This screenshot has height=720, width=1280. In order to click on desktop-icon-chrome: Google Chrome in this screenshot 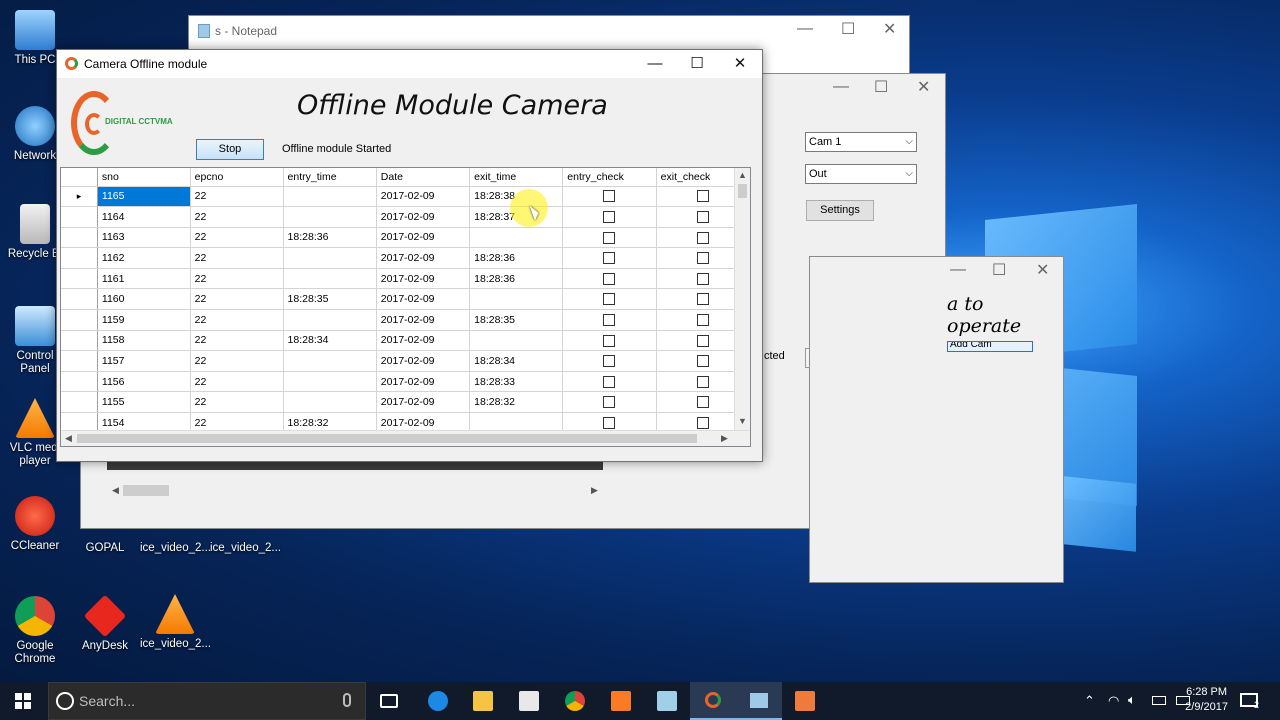, I will do `click(35, 631)`.